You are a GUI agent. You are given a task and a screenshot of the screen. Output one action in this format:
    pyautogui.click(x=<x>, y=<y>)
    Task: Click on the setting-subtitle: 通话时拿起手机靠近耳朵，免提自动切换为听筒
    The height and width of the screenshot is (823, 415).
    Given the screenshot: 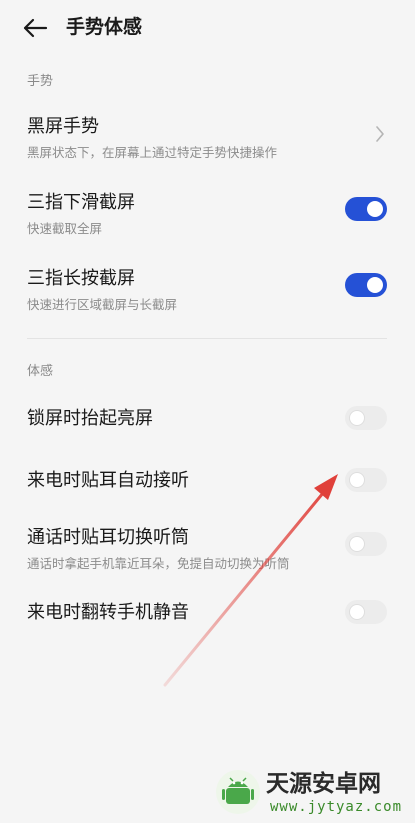 What is the action you would take?
    pyautogui.click(x=158, y=563)
    